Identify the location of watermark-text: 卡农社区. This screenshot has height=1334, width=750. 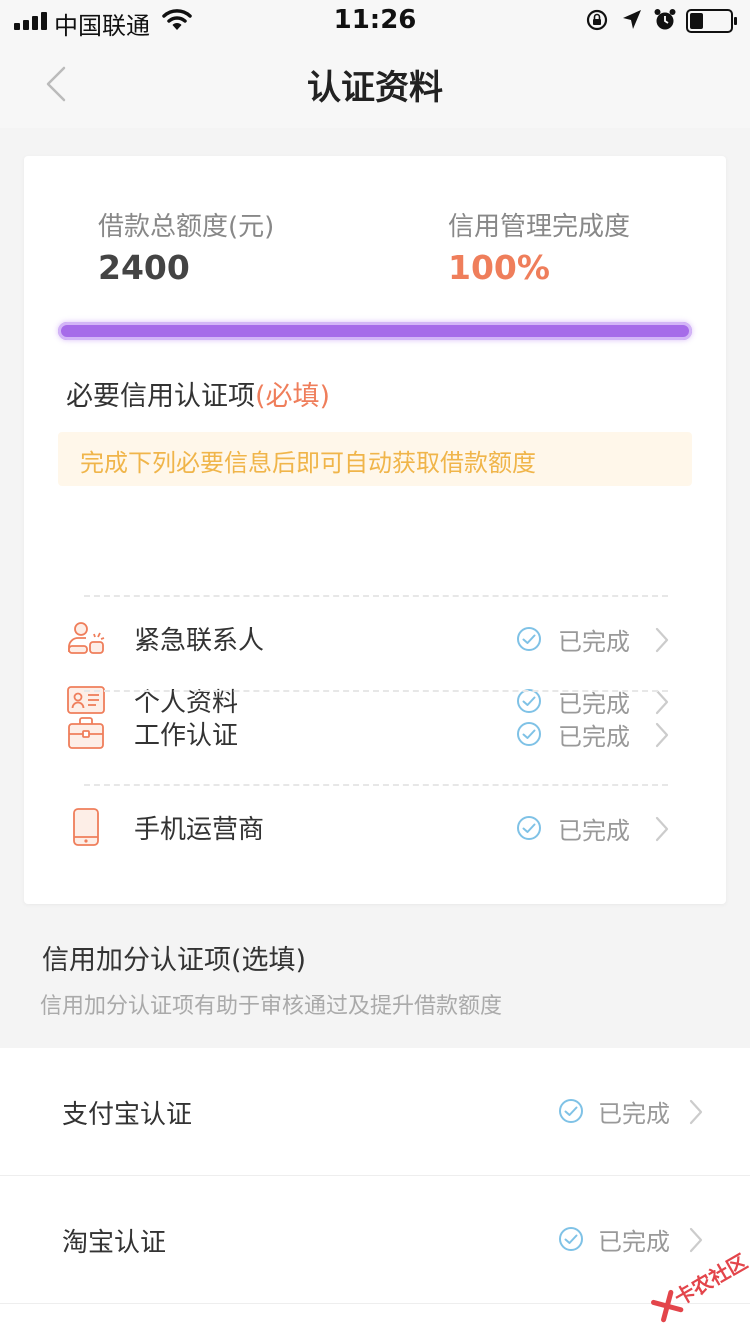
(710, 1280).